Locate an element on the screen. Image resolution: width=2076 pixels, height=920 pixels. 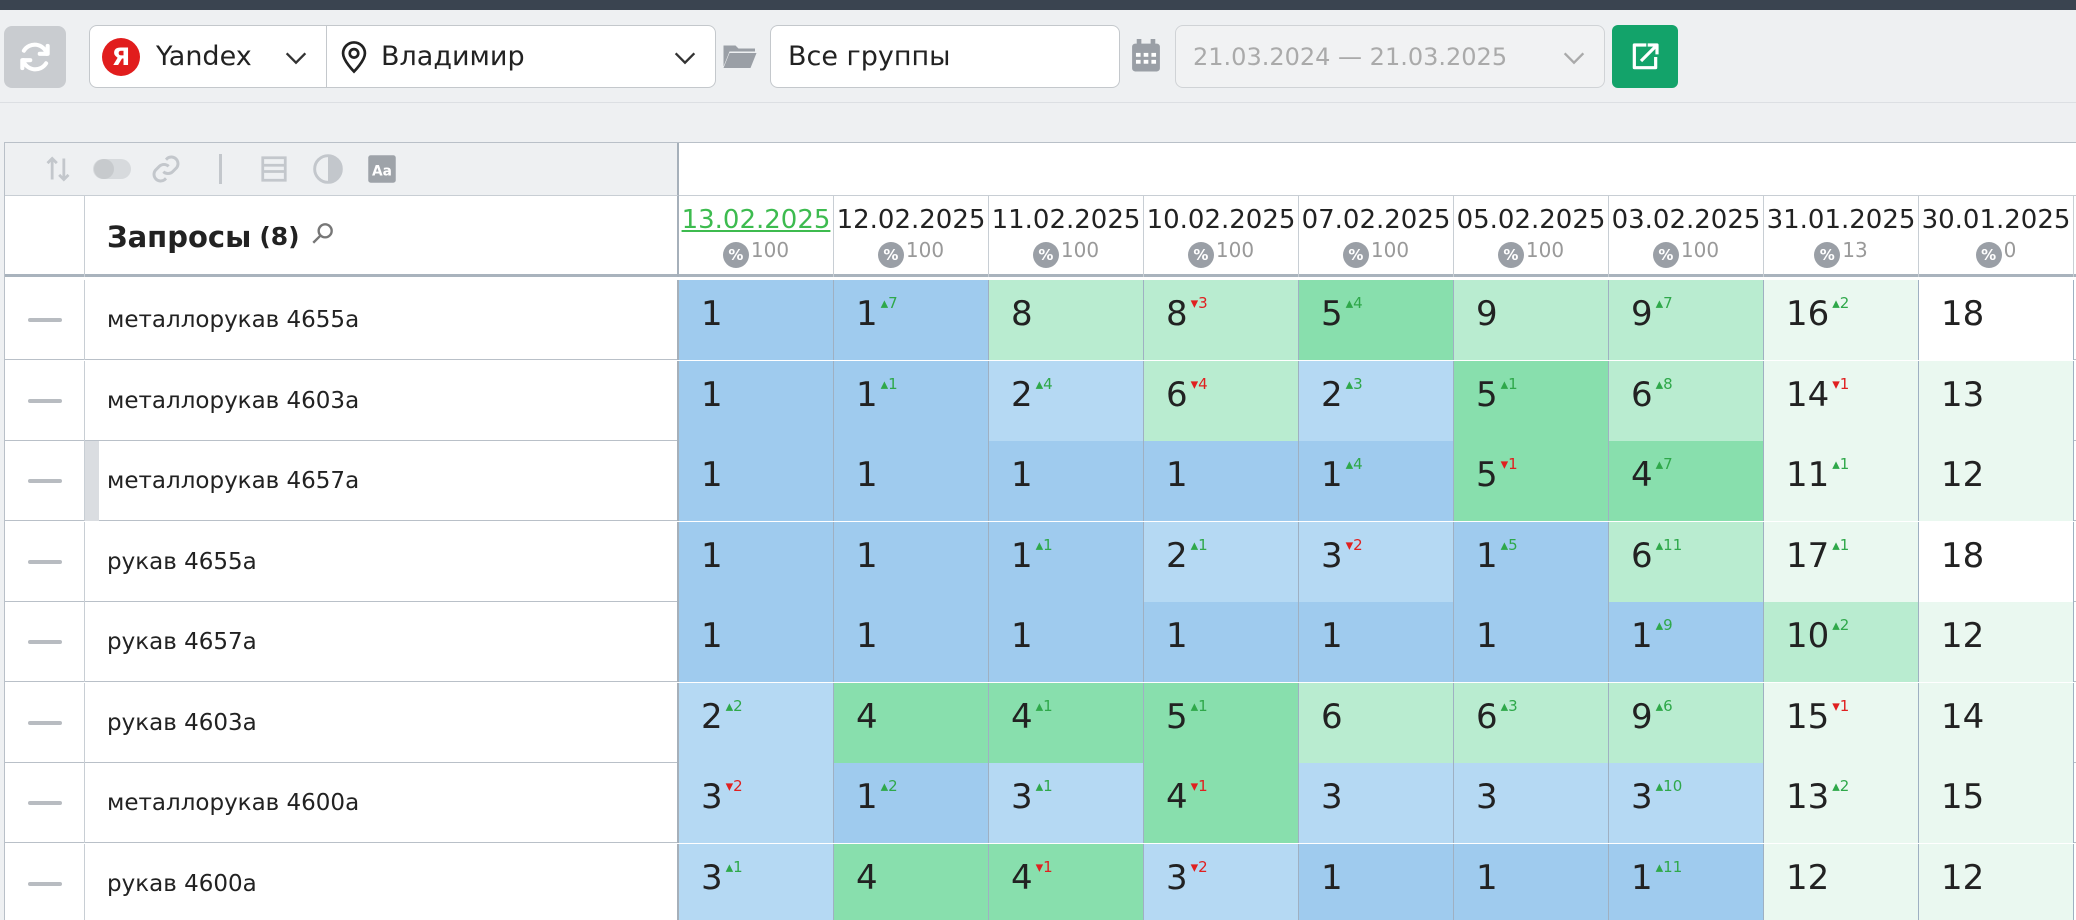
position-cell: 2 ▴2 is located at coordinates (756, 722).